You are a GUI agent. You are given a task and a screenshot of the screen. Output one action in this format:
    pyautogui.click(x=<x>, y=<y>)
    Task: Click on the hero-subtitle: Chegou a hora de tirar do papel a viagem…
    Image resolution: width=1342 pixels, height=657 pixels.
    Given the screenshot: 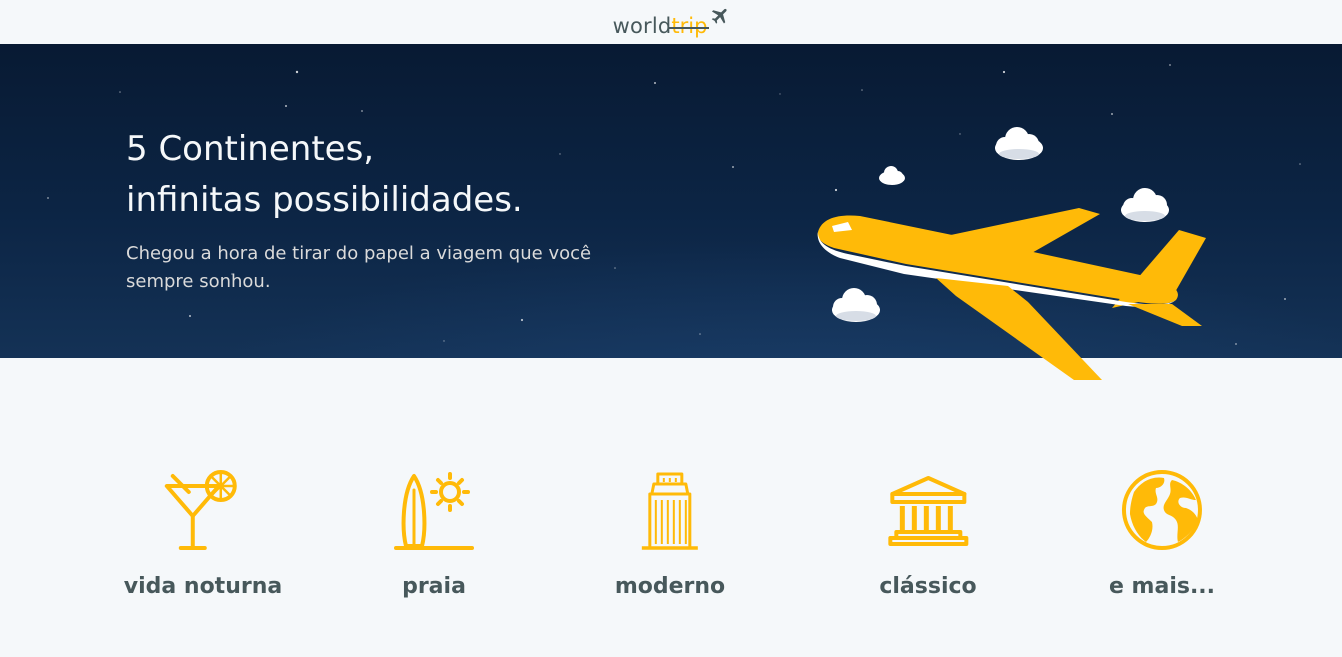 What is the action you would take?
    pyautogui.click(x=359, y=267)
    